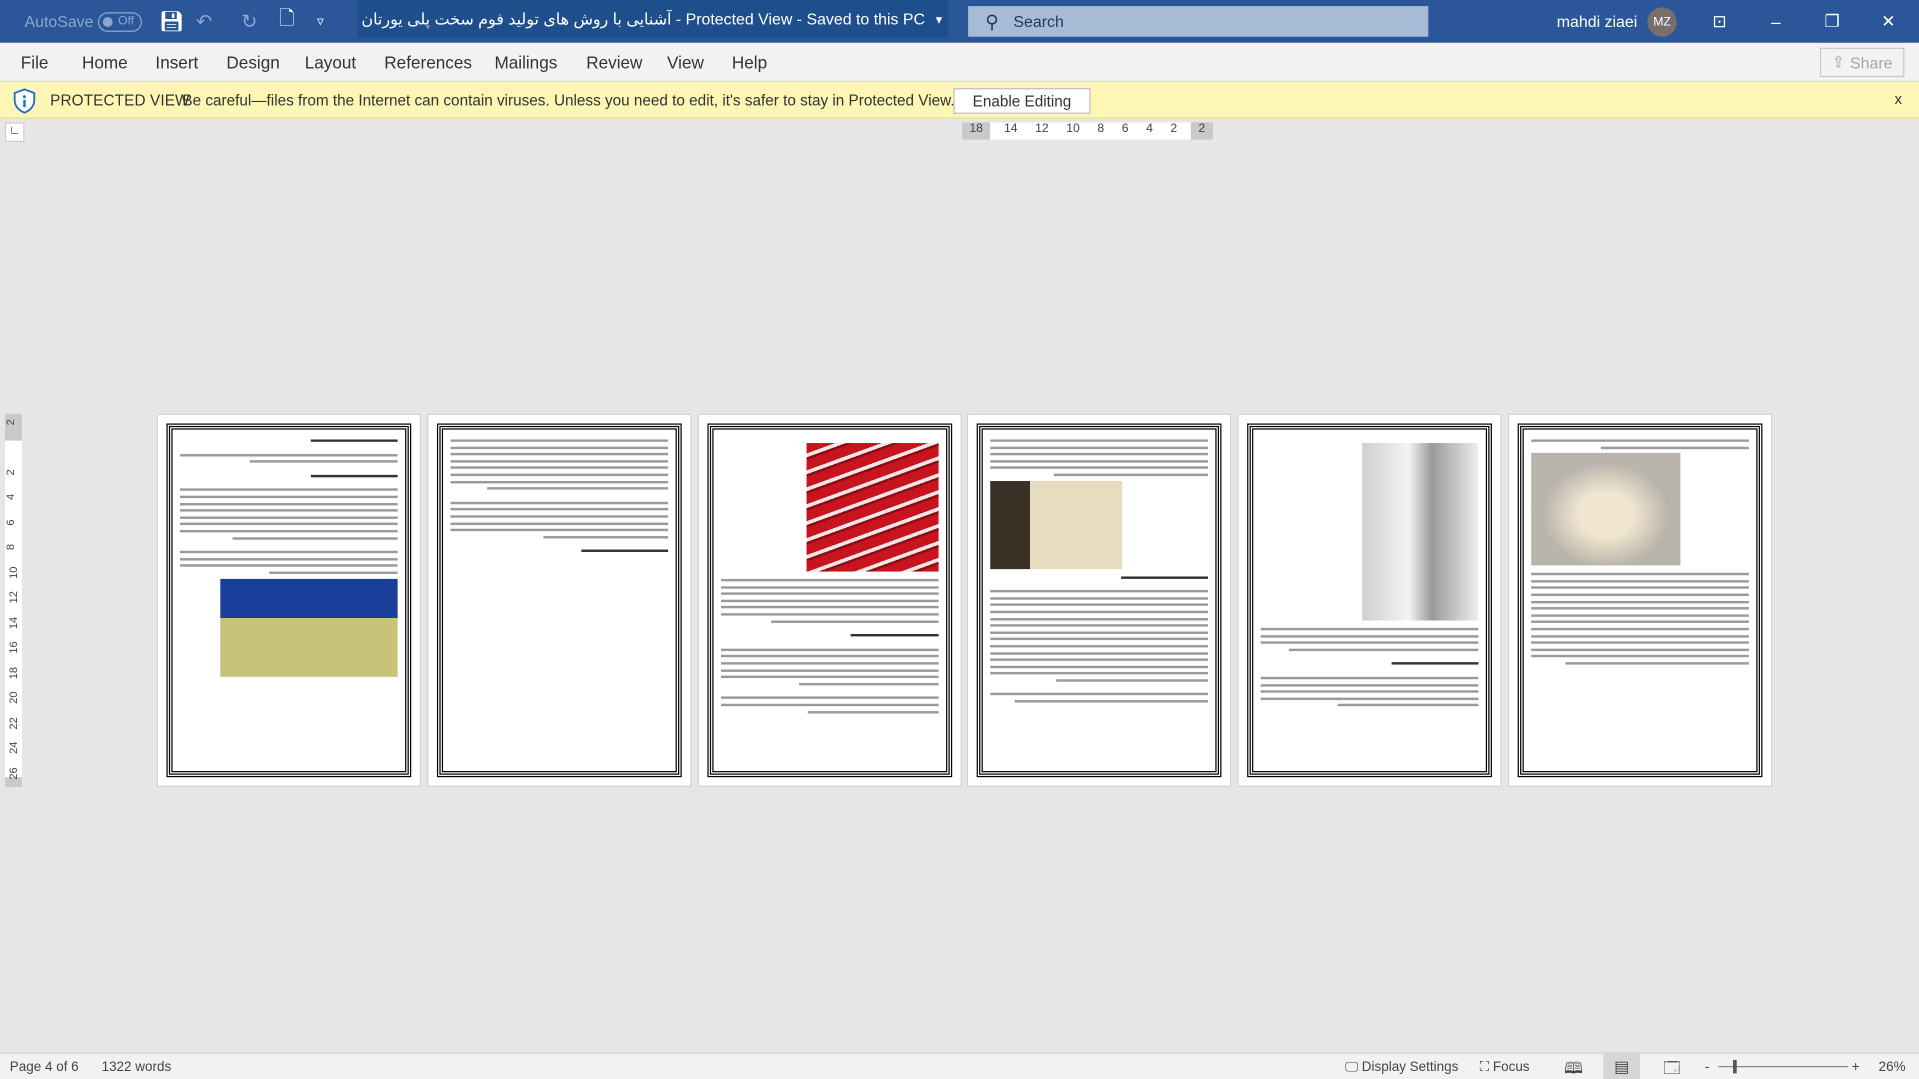 The image size is (1919, 1079). What do you see at coordinates (1401, 1068) in the screenshot?
I see `display-settings-button: 🖵︎ Display Settings` at bounding box center [1401, 1068].